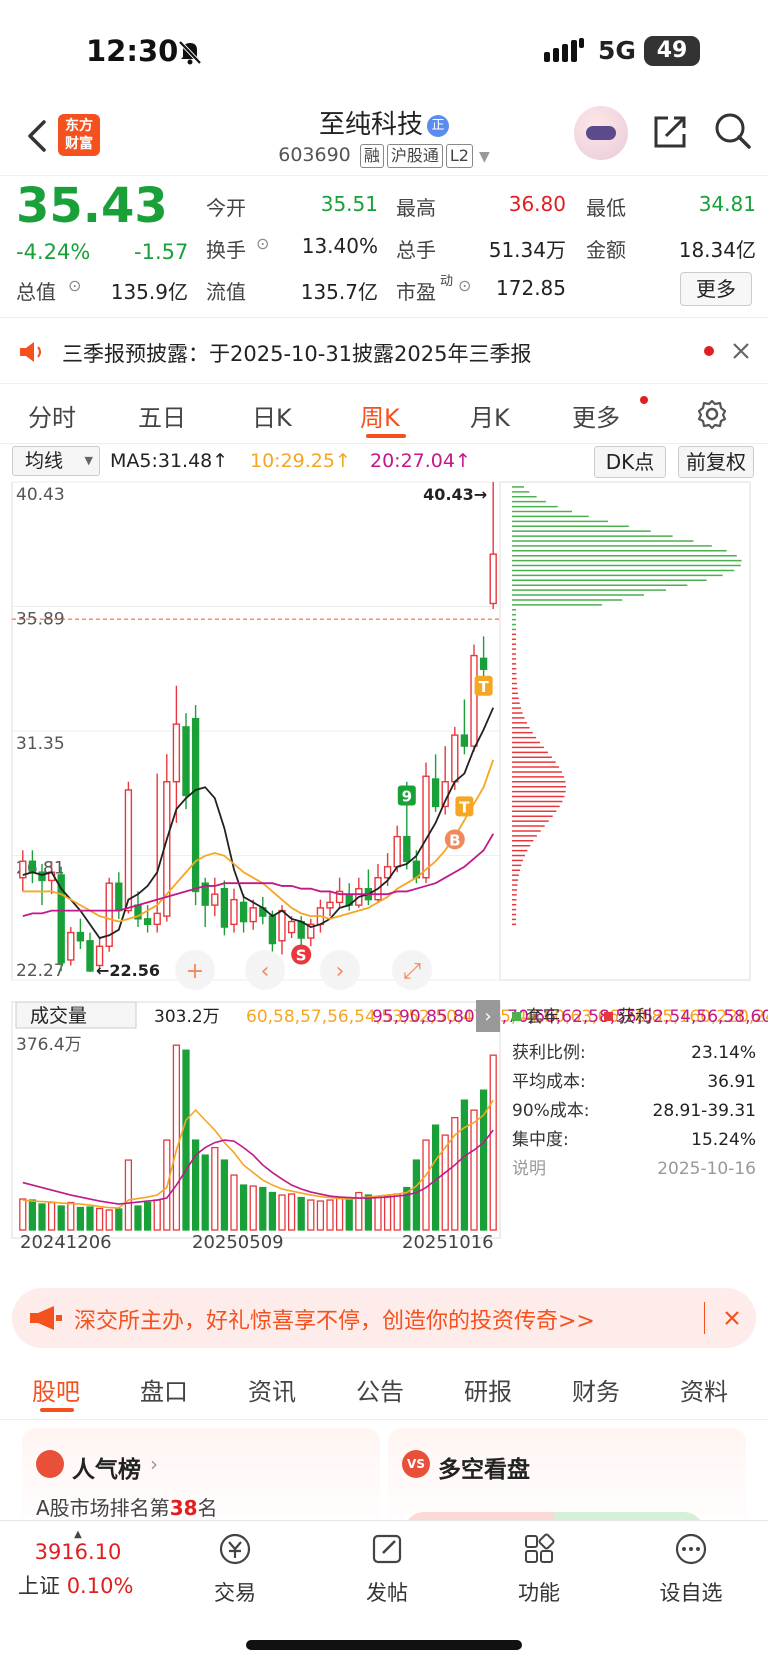 Image resolution: width=768 pixels, height=1665 pixels. Describe the element at coordinates (488, 1389) in the screenshot. I see `tab-research: 研报` at that location.